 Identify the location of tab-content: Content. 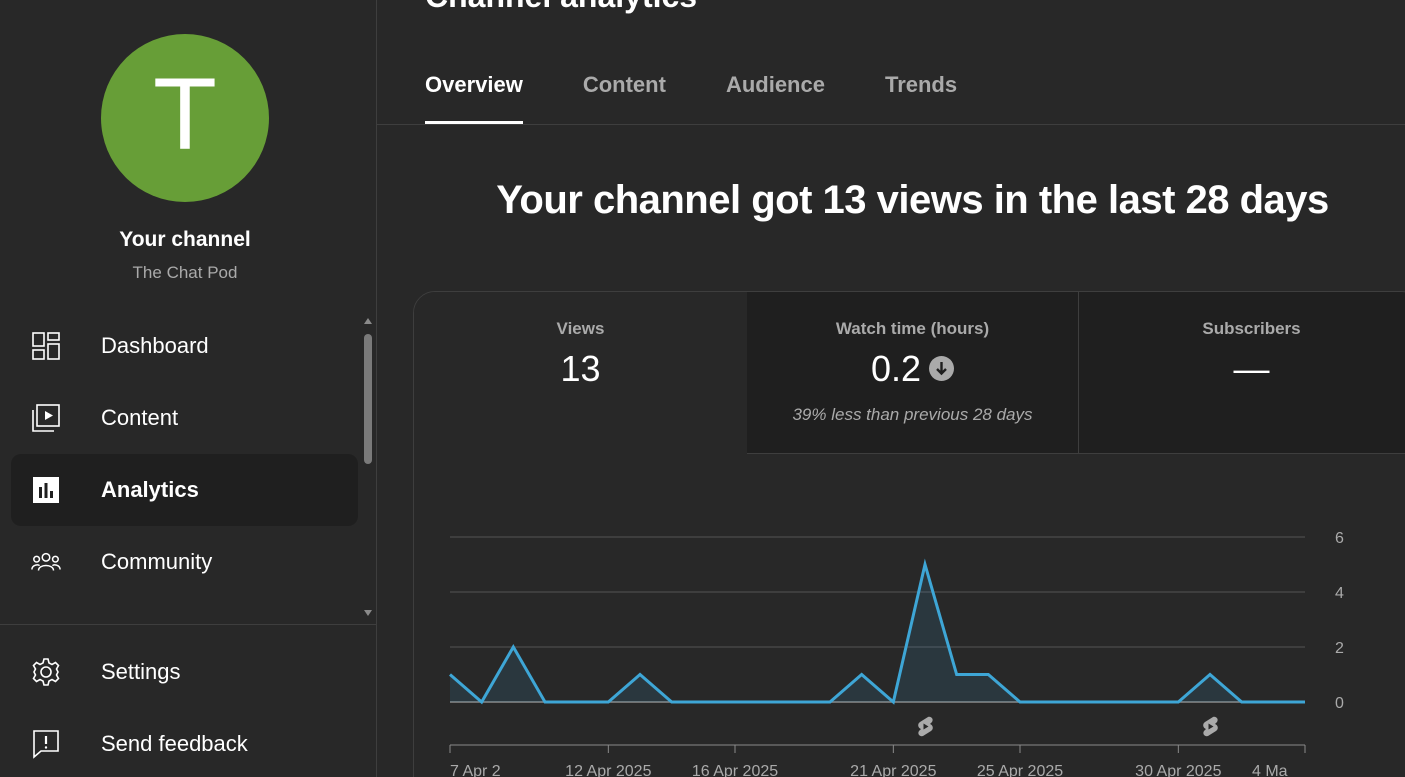
(624, 98).